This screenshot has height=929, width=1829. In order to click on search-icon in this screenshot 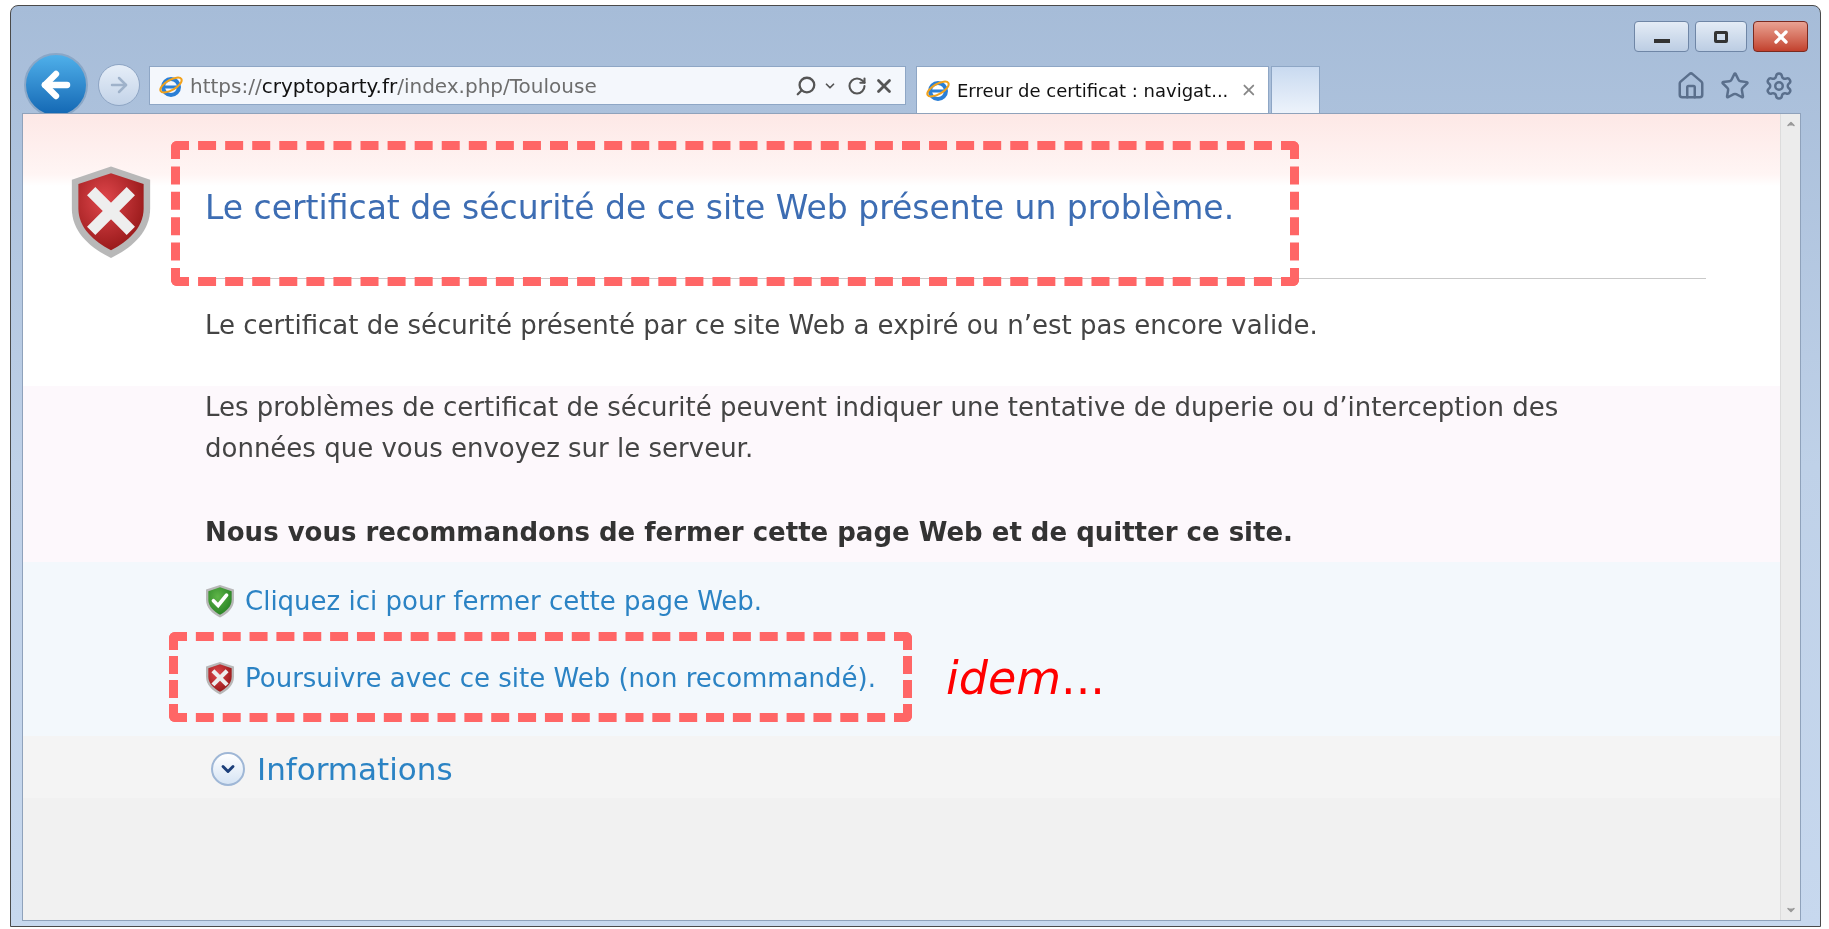, I will do `click(806, 85)`.